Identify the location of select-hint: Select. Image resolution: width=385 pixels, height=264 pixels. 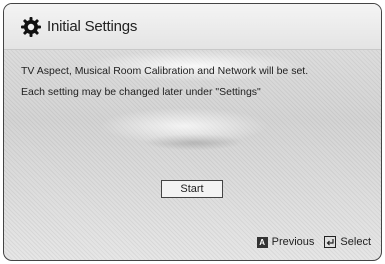
(347, 242).